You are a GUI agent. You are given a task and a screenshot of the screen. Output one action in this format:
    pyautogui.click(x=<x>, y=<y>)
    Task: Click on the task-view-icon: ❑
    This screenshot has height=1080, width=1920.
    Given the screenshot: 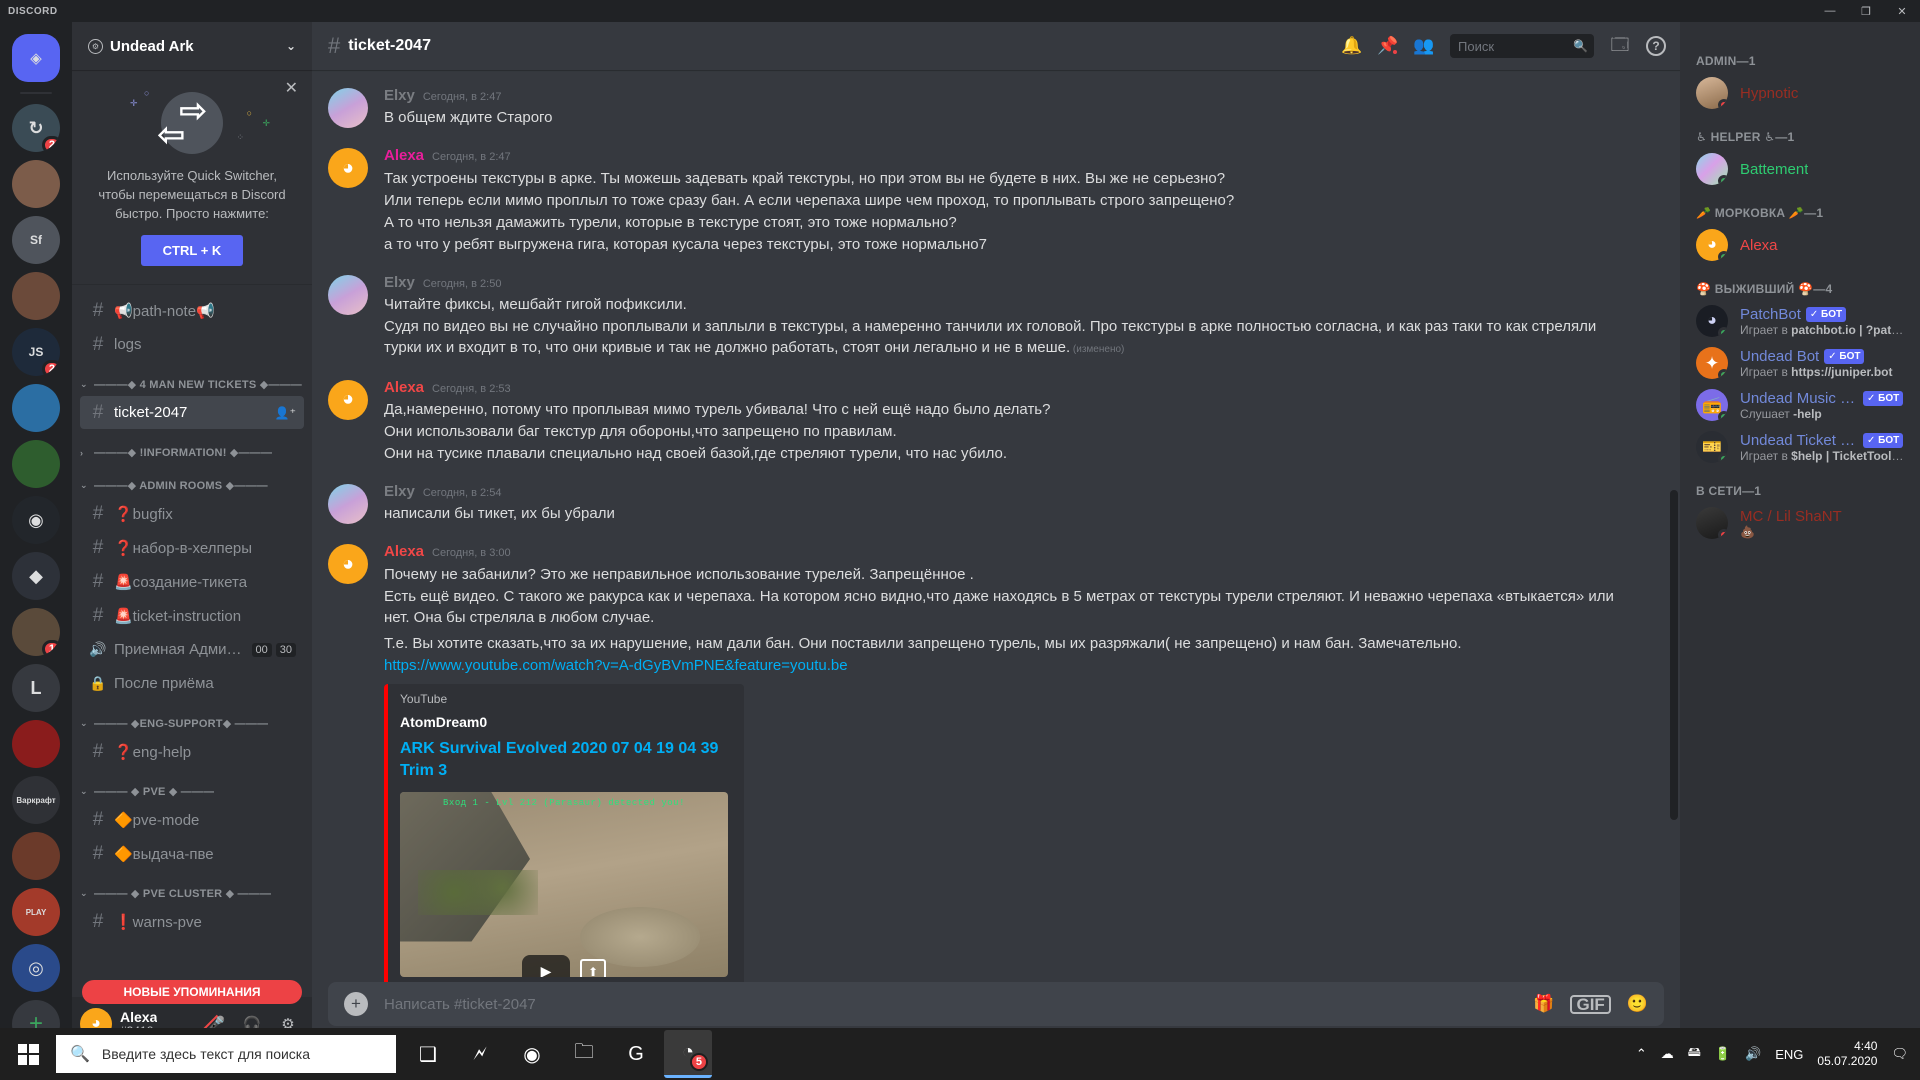 What is the action you would take?
    pyautogui.click(x=428, y=1054)
    